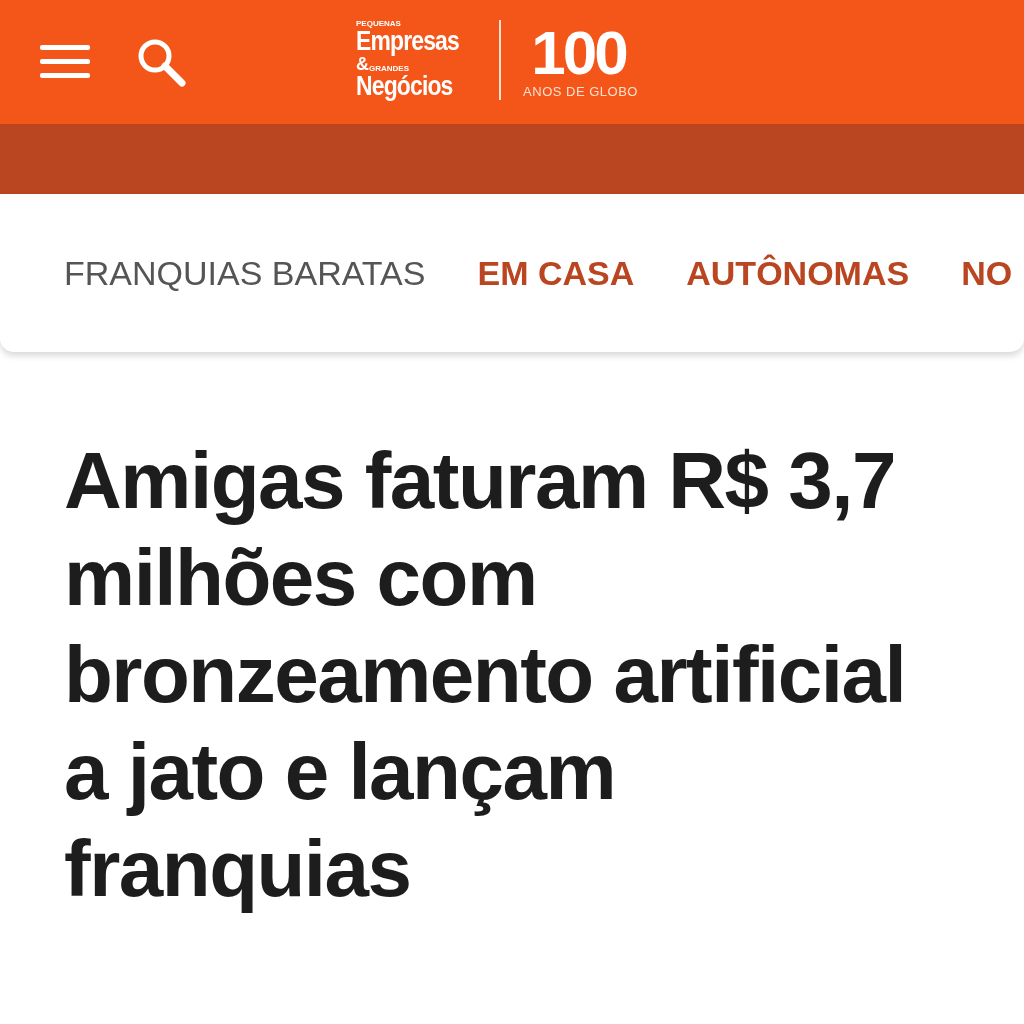 The height and width of the screenshot is (1024, 1024). What do you see at coordinates (580, 91) in the screenshot?
I see `anniversary-caption: ANOS DE GLOBO` at bounding box center [580, 91].